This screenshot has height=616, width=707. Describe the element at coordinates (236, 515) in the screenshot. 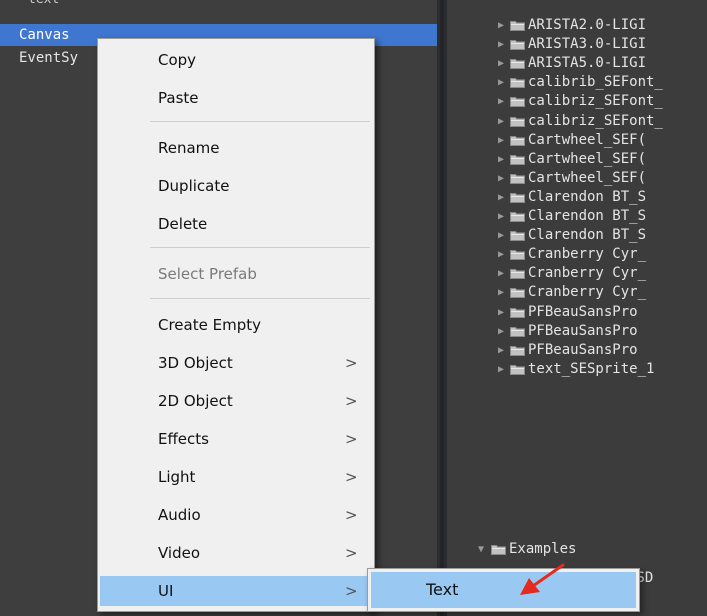

I see `menu-item-audio: Audio >` at that location.